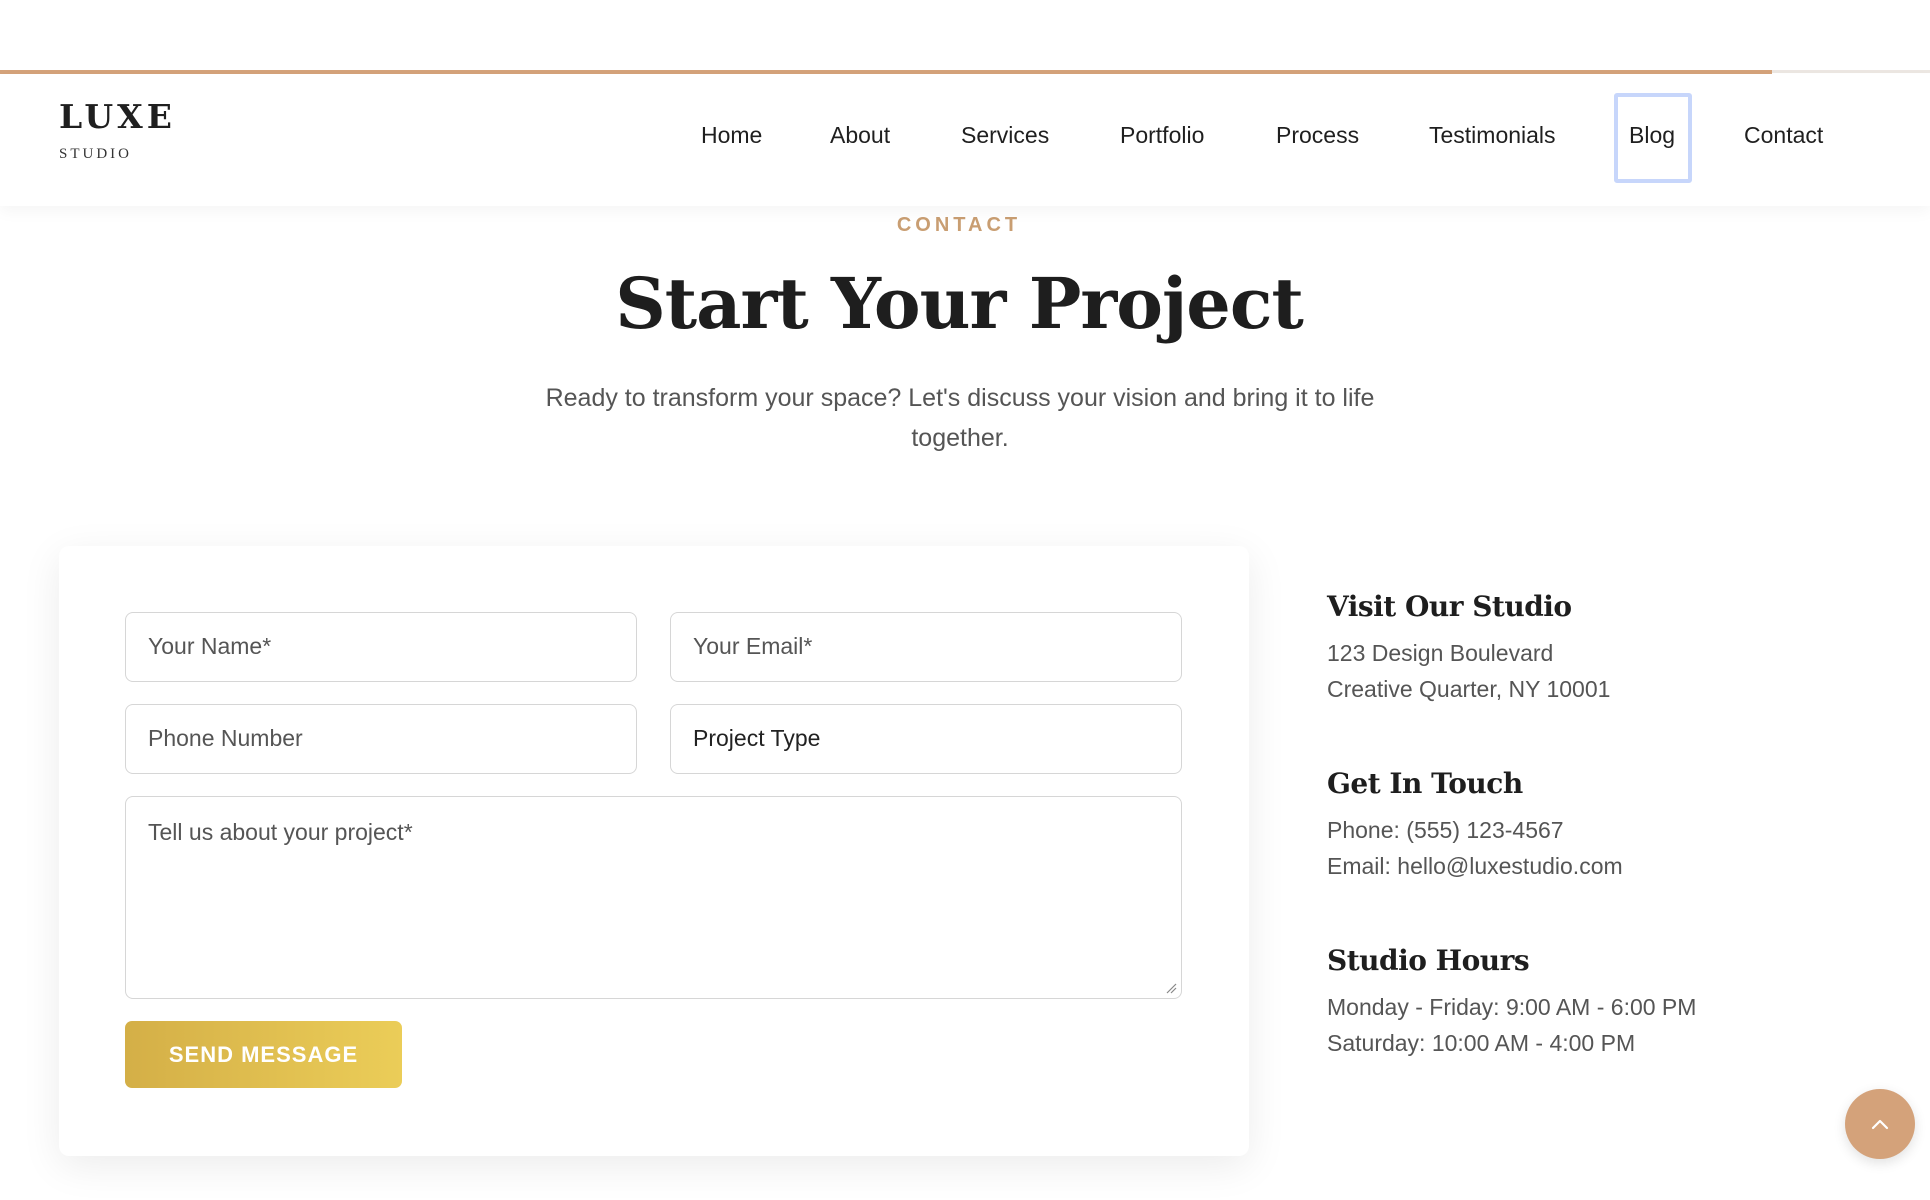 This screenshot has width=1930, height=1200. I want to click on hours-line: Monday - Friday: 9:00 AM - 6:00 PM, so click(1512, 1007).